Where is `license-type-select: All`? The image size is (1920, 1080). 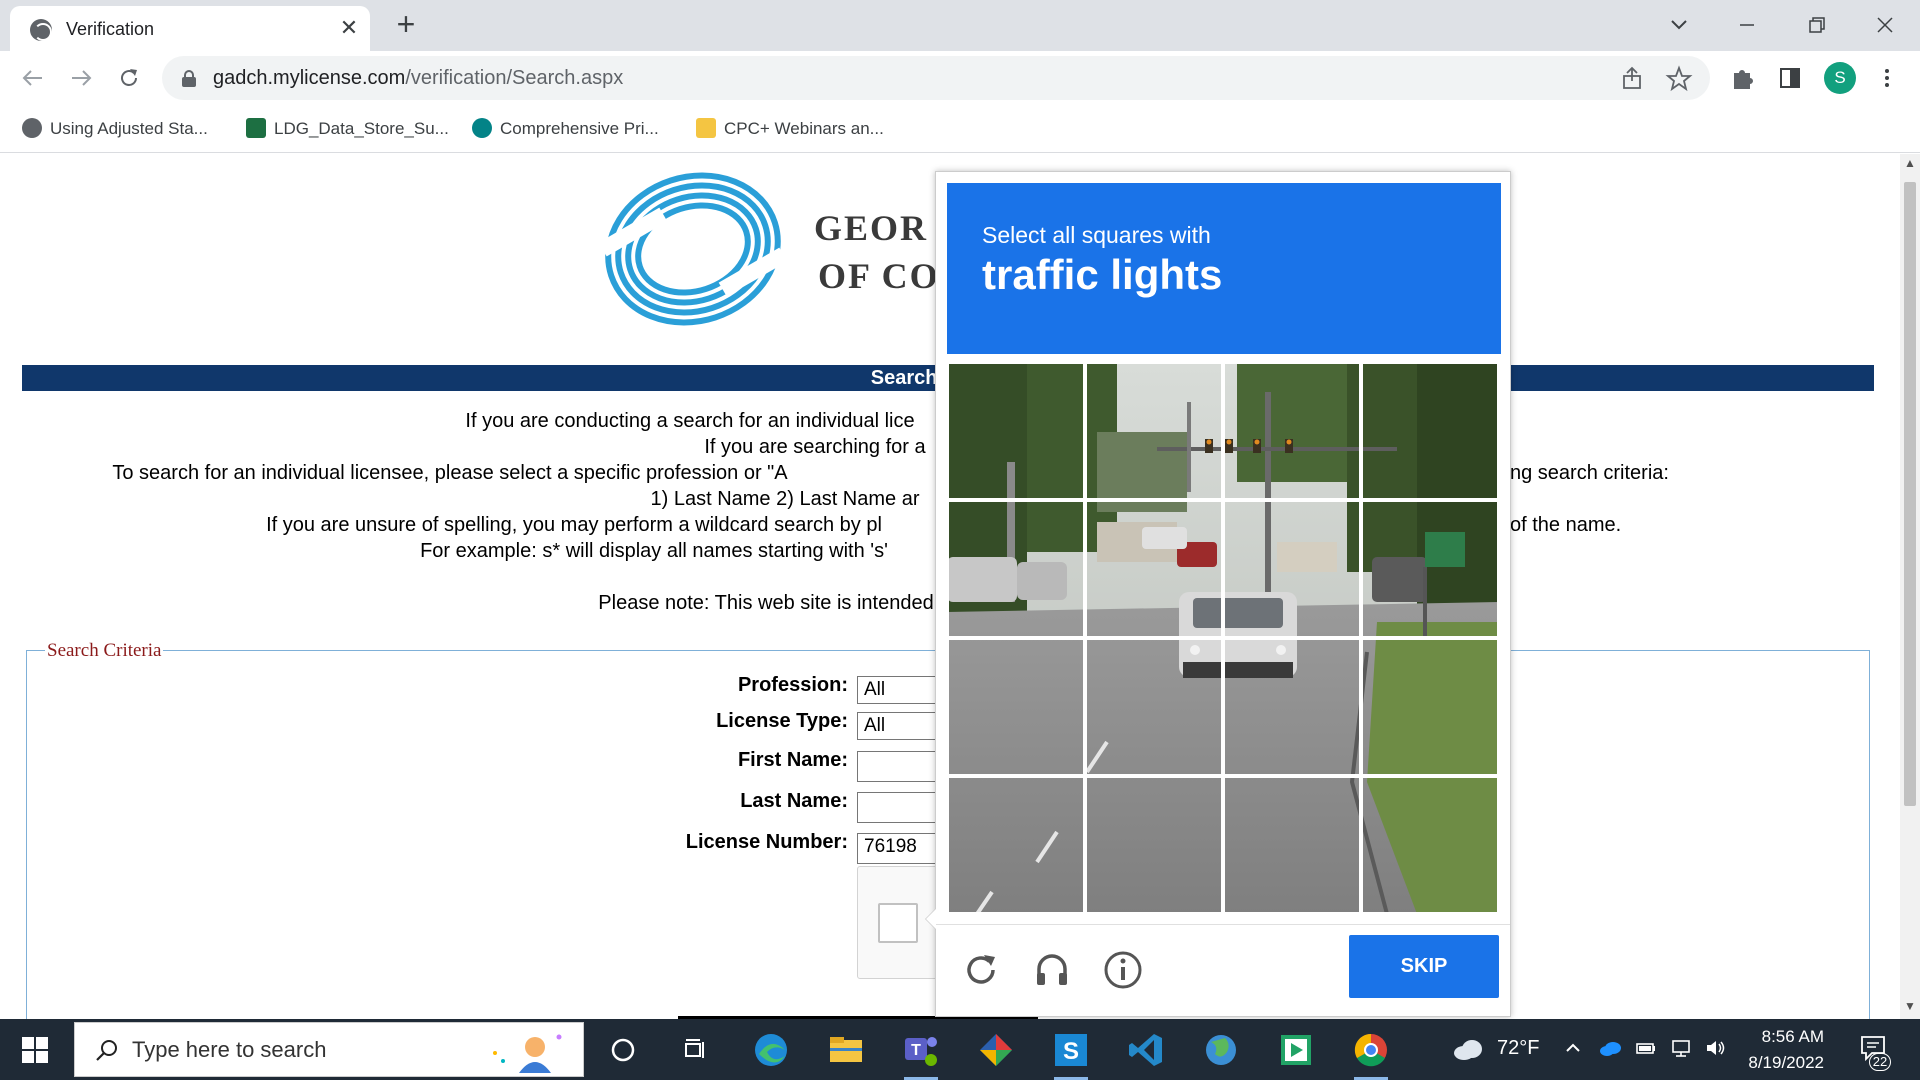 license-type-select: All is located at coordinates (897, 726).